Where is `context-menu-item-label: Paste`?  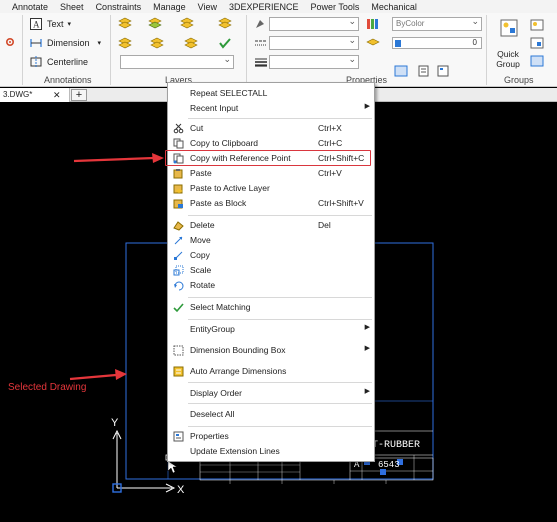
context-menu-item-label: Paste is located at coordinates (201, 173).